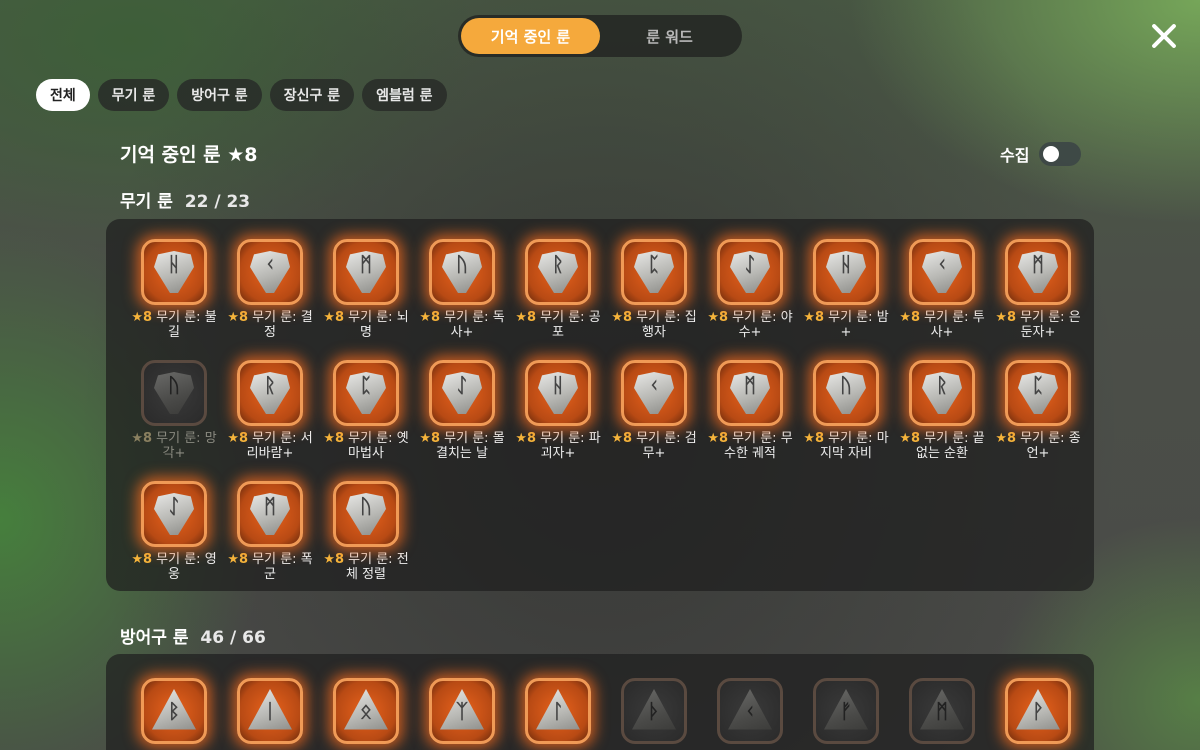 The width and height of the screenshot is (1200, 750). Describe the element at coordinates (1050, 325) in the screenshot. I see `rune-name: 무기 룬: 은둔자+` at that location.